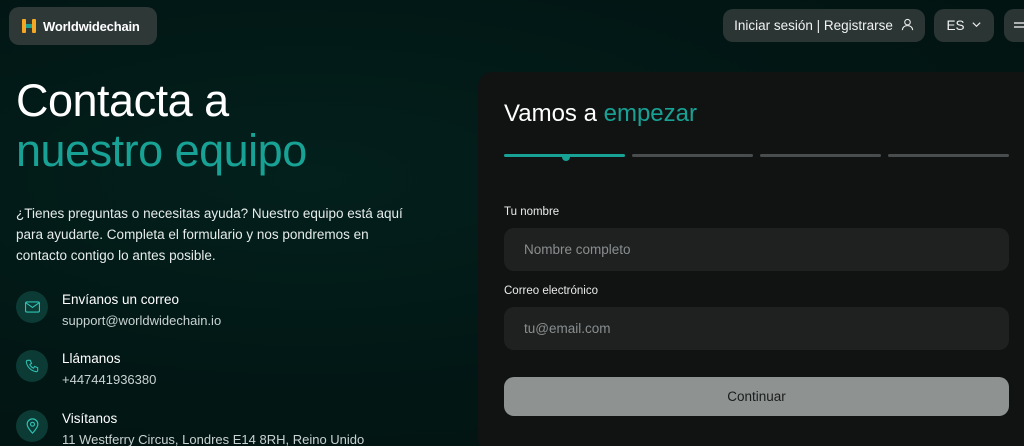 The width and height of the screenshot is (1024, 446). What do you see at coordinates (650, 113) in the screenshot?
I see `form-title-accent: empezar` at bounding box center [650, 113].